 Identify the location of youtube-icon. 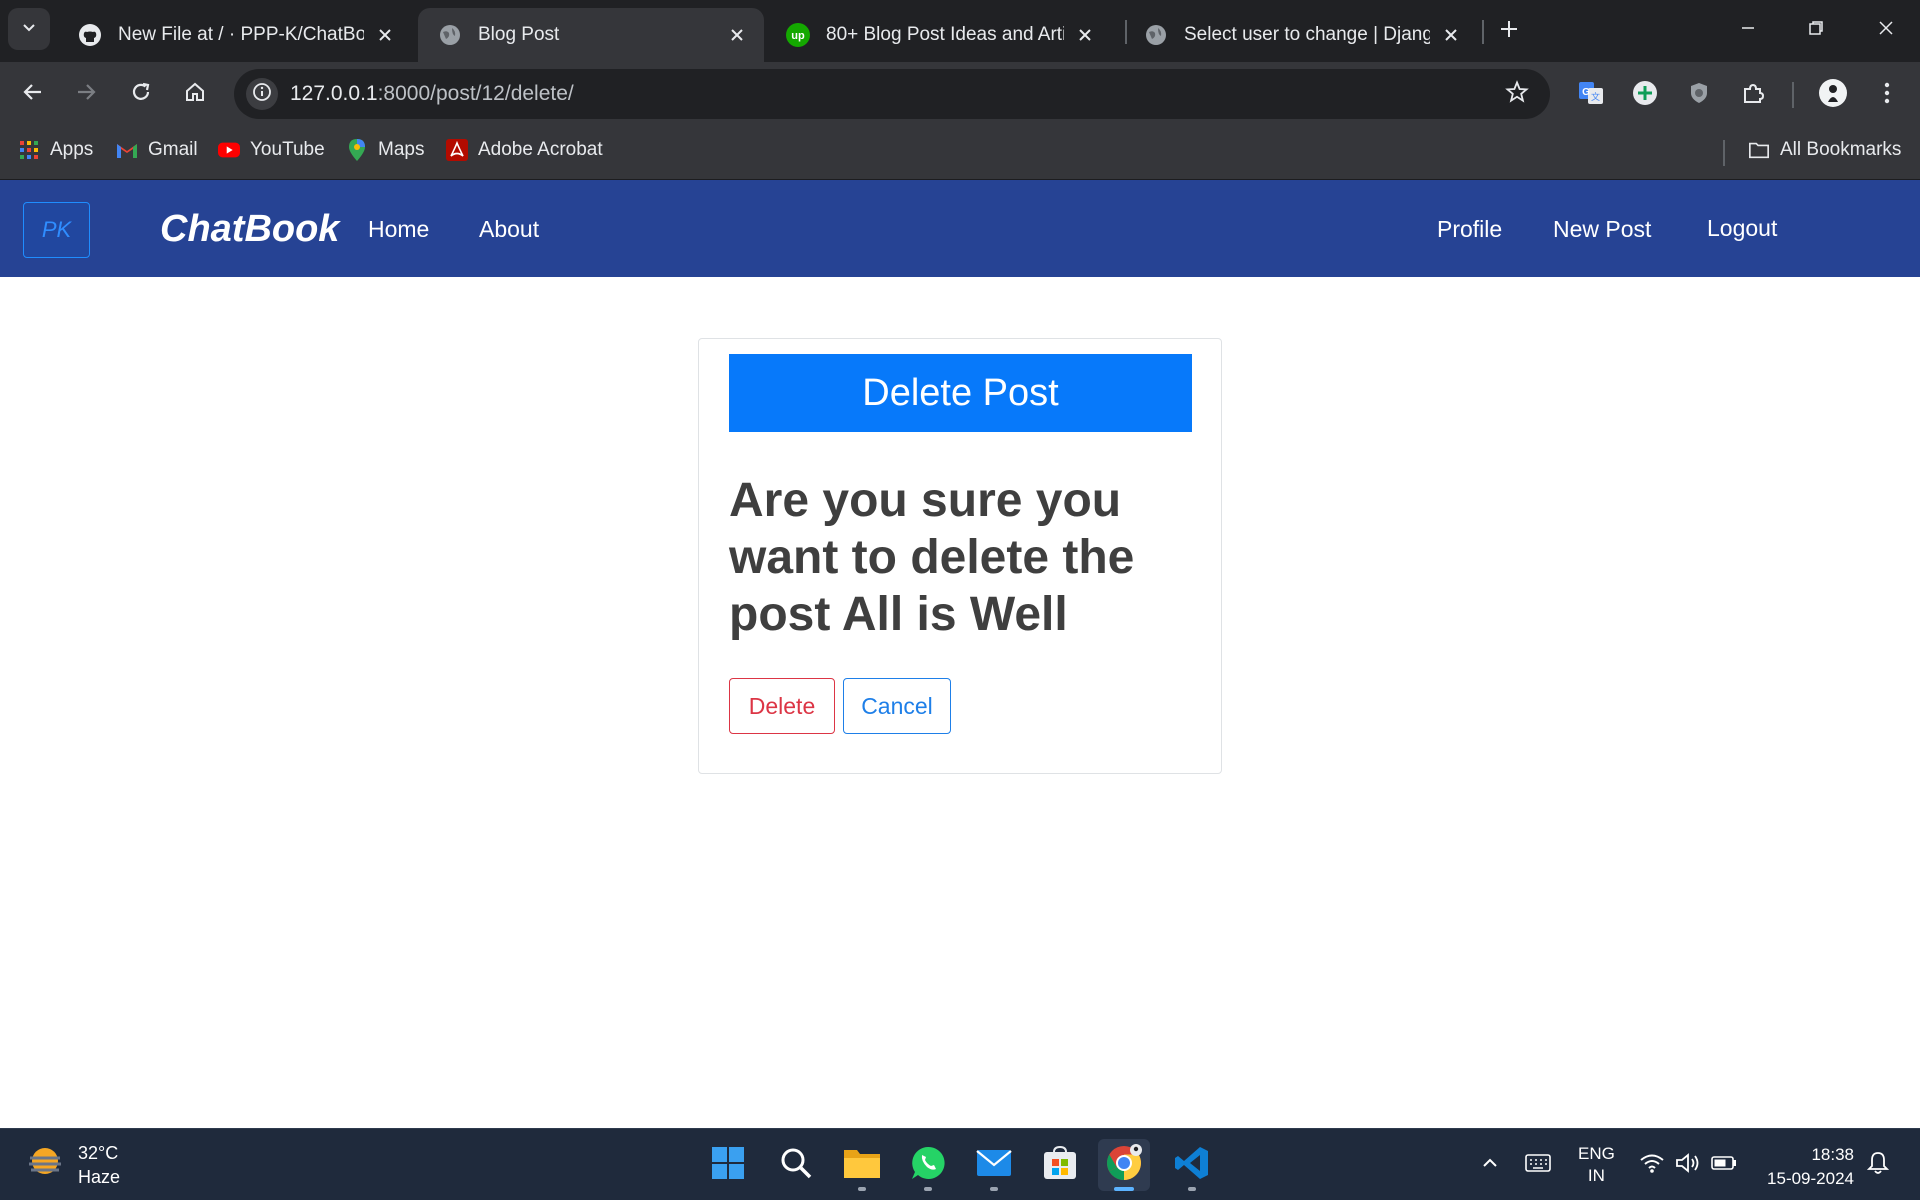
(229, 150).